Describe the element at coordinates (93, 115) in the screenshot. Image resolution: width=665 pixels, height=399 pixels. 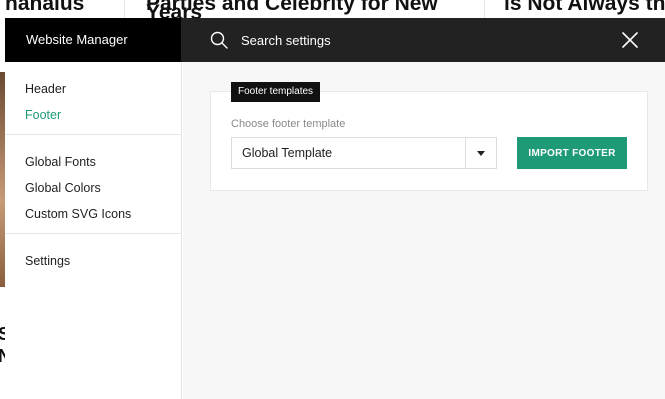
I see `sidebar-item-footer: Footer` at that location.